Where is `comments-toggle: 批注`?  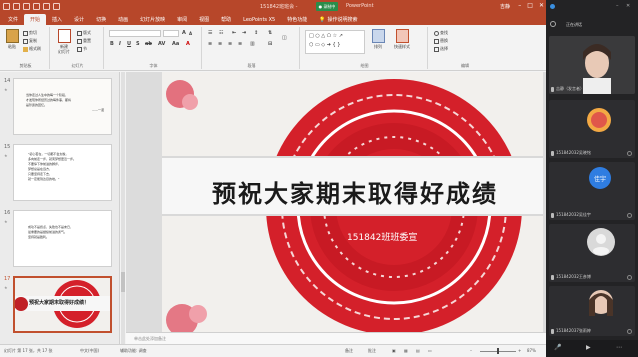
comments-toggle: 批注 is located at coordinates (372, 351).